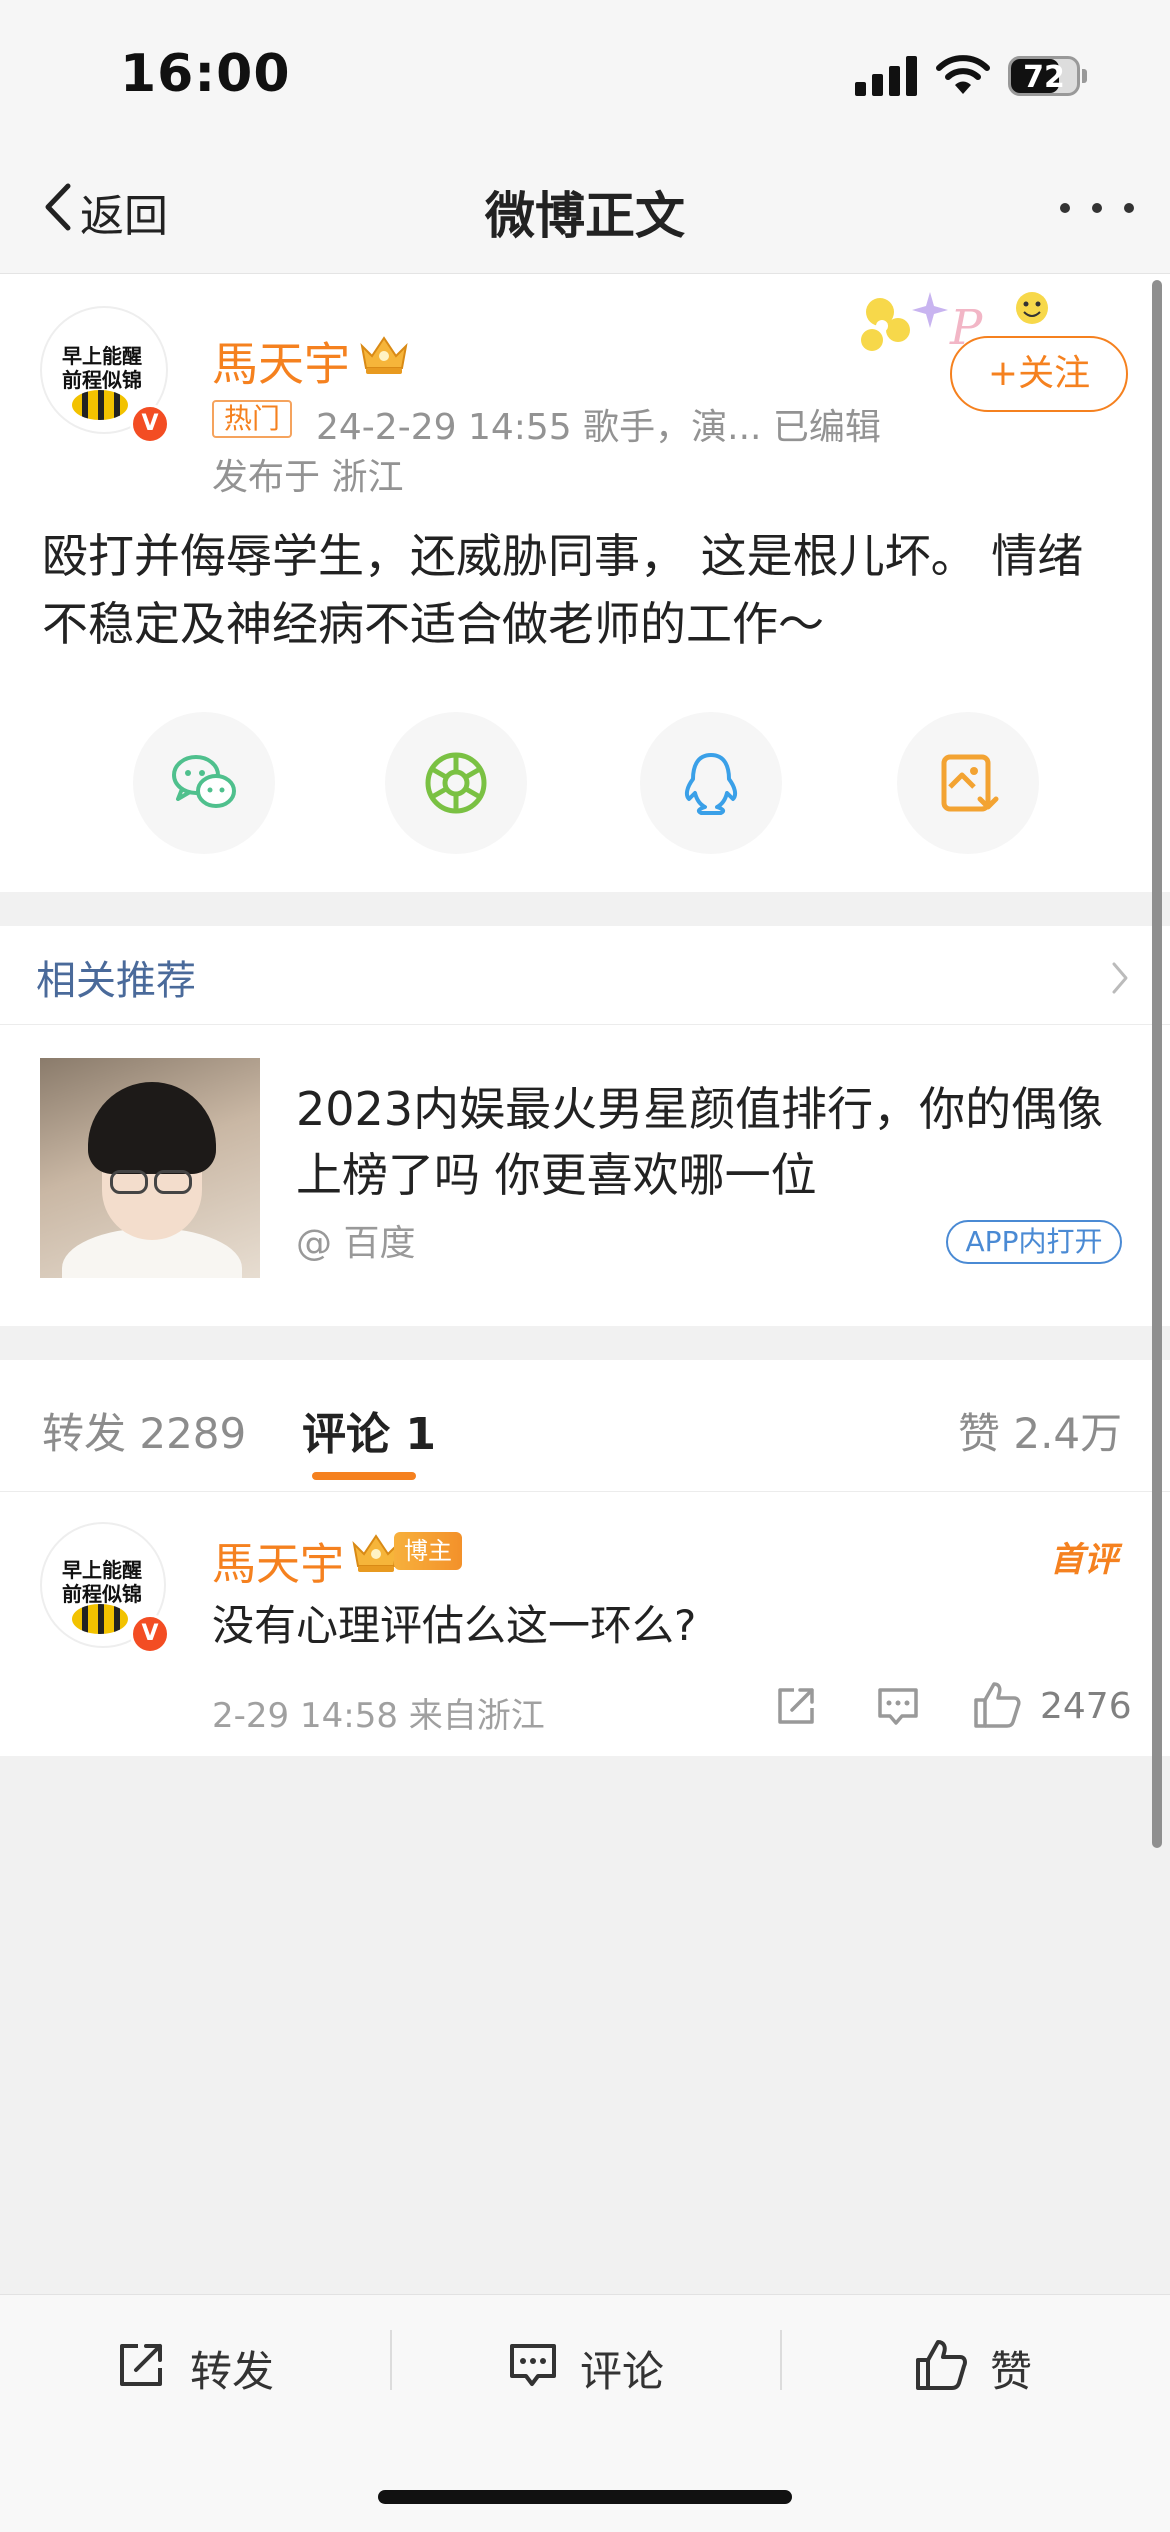 This screenshot has width=1170, height=2532. I want to click on open-in-app-button: APP内打开, so click(1034, 1242).